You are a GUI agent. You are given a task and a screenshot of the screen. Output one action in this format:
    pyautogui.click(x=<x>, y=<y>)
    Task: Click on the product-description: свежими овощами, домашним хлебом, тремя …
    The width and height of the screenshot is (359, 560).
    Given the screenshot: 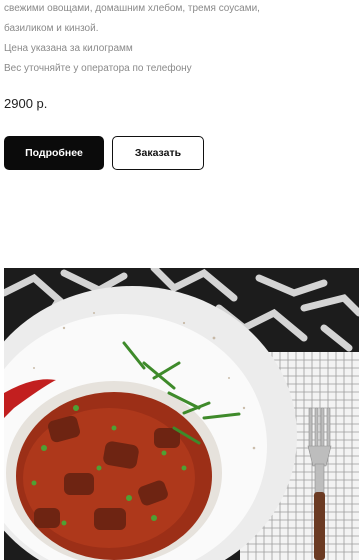 What is the action you would take?
    pyautogui.click(x=179, y=39)
    